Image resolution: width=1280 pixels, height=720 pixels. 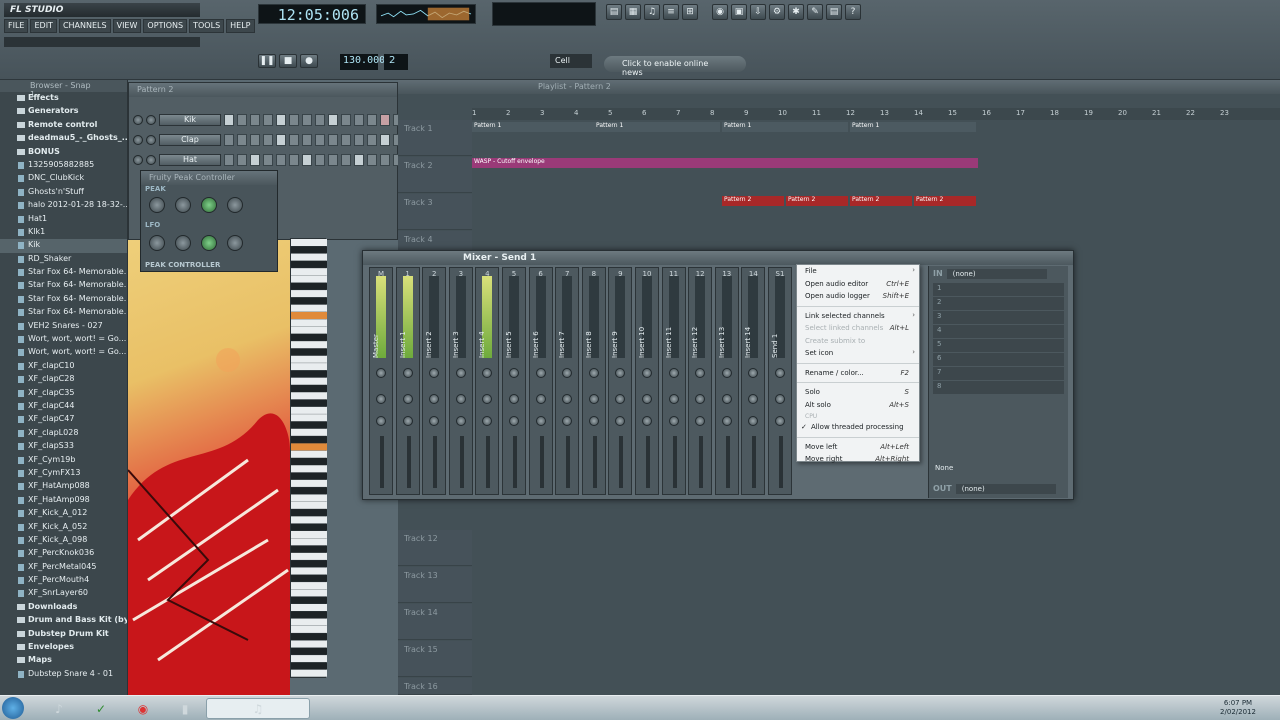 What do you see at coordinates (913, 127) in the screenshot?
I see `playlist-clip: Pattern 1` at bounding box center [913, 127].